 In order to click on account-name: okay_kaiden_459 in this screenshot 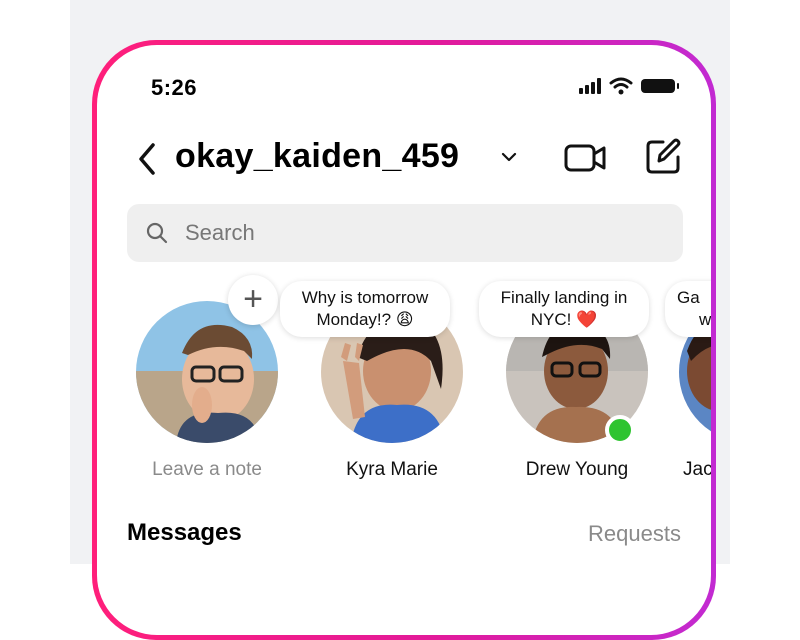, I will do `click(317, 156)`.